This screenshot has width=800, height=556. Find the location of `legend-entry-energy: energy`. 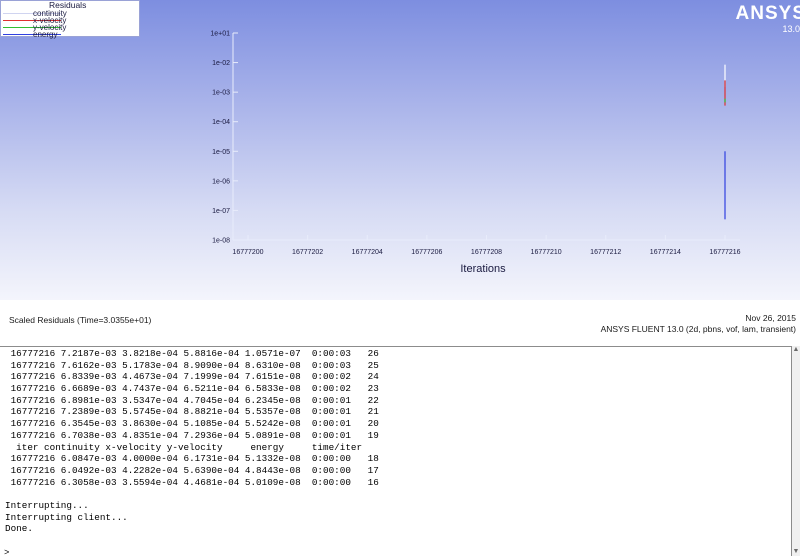

legend-entry-energy: energy is located at coordinates (71, 34).